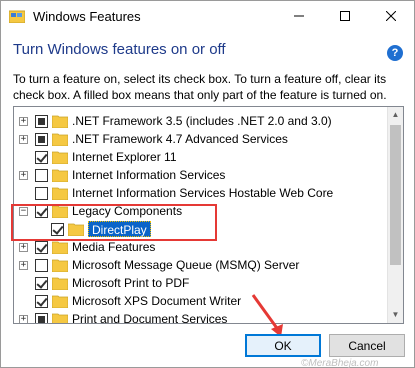 The height and width of the screenshot is (368, 415). I want to click on scroll-up-arrow-icon: ▲, so click(395, 115).